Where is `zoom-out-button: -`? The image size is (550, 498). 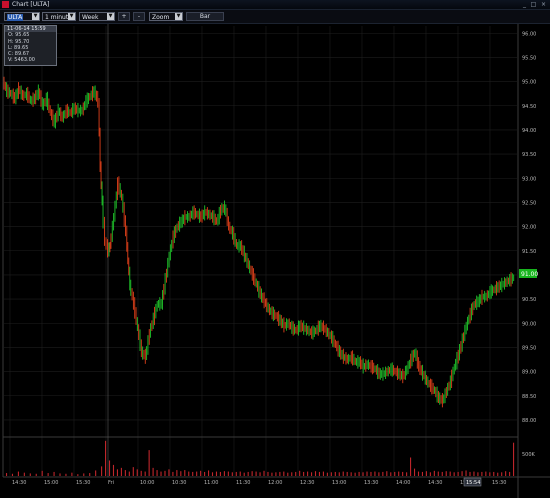
zoom-out-button: - is located at coordinates (139, 16).